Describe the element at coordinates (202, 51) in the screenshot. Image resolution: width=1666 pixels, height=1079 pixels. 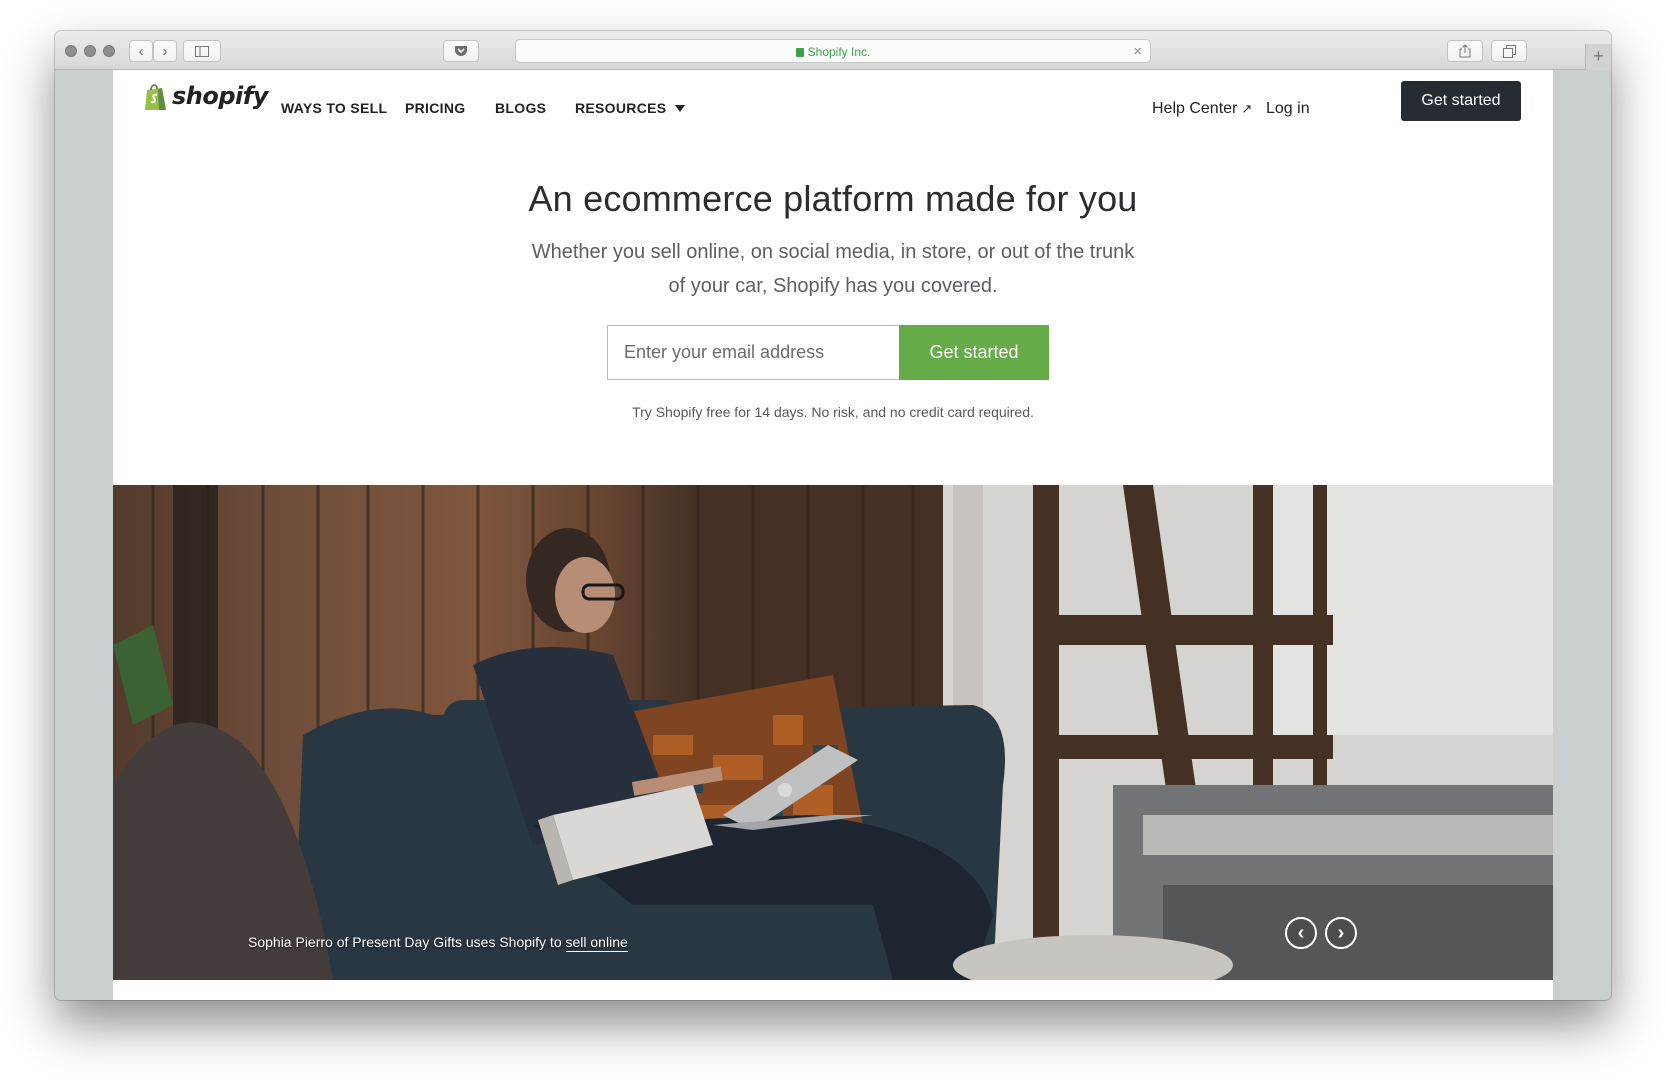
I see `sidebar-icon` at that location.